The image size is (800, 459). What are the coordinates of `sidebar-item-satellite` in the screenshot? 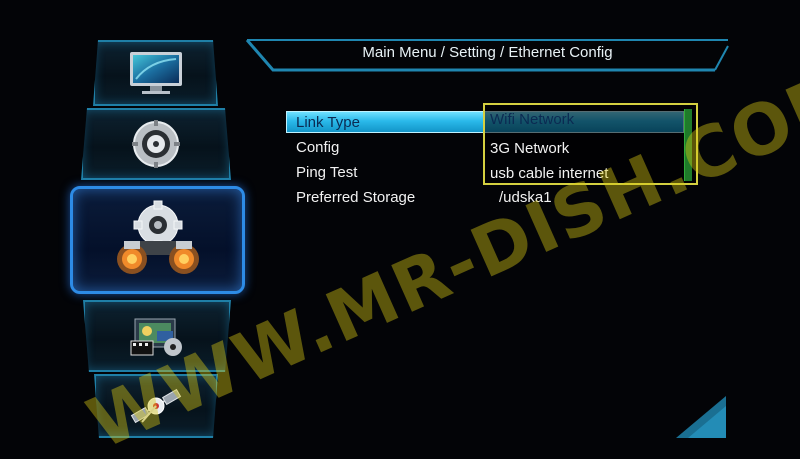 It's located at (156, 406).